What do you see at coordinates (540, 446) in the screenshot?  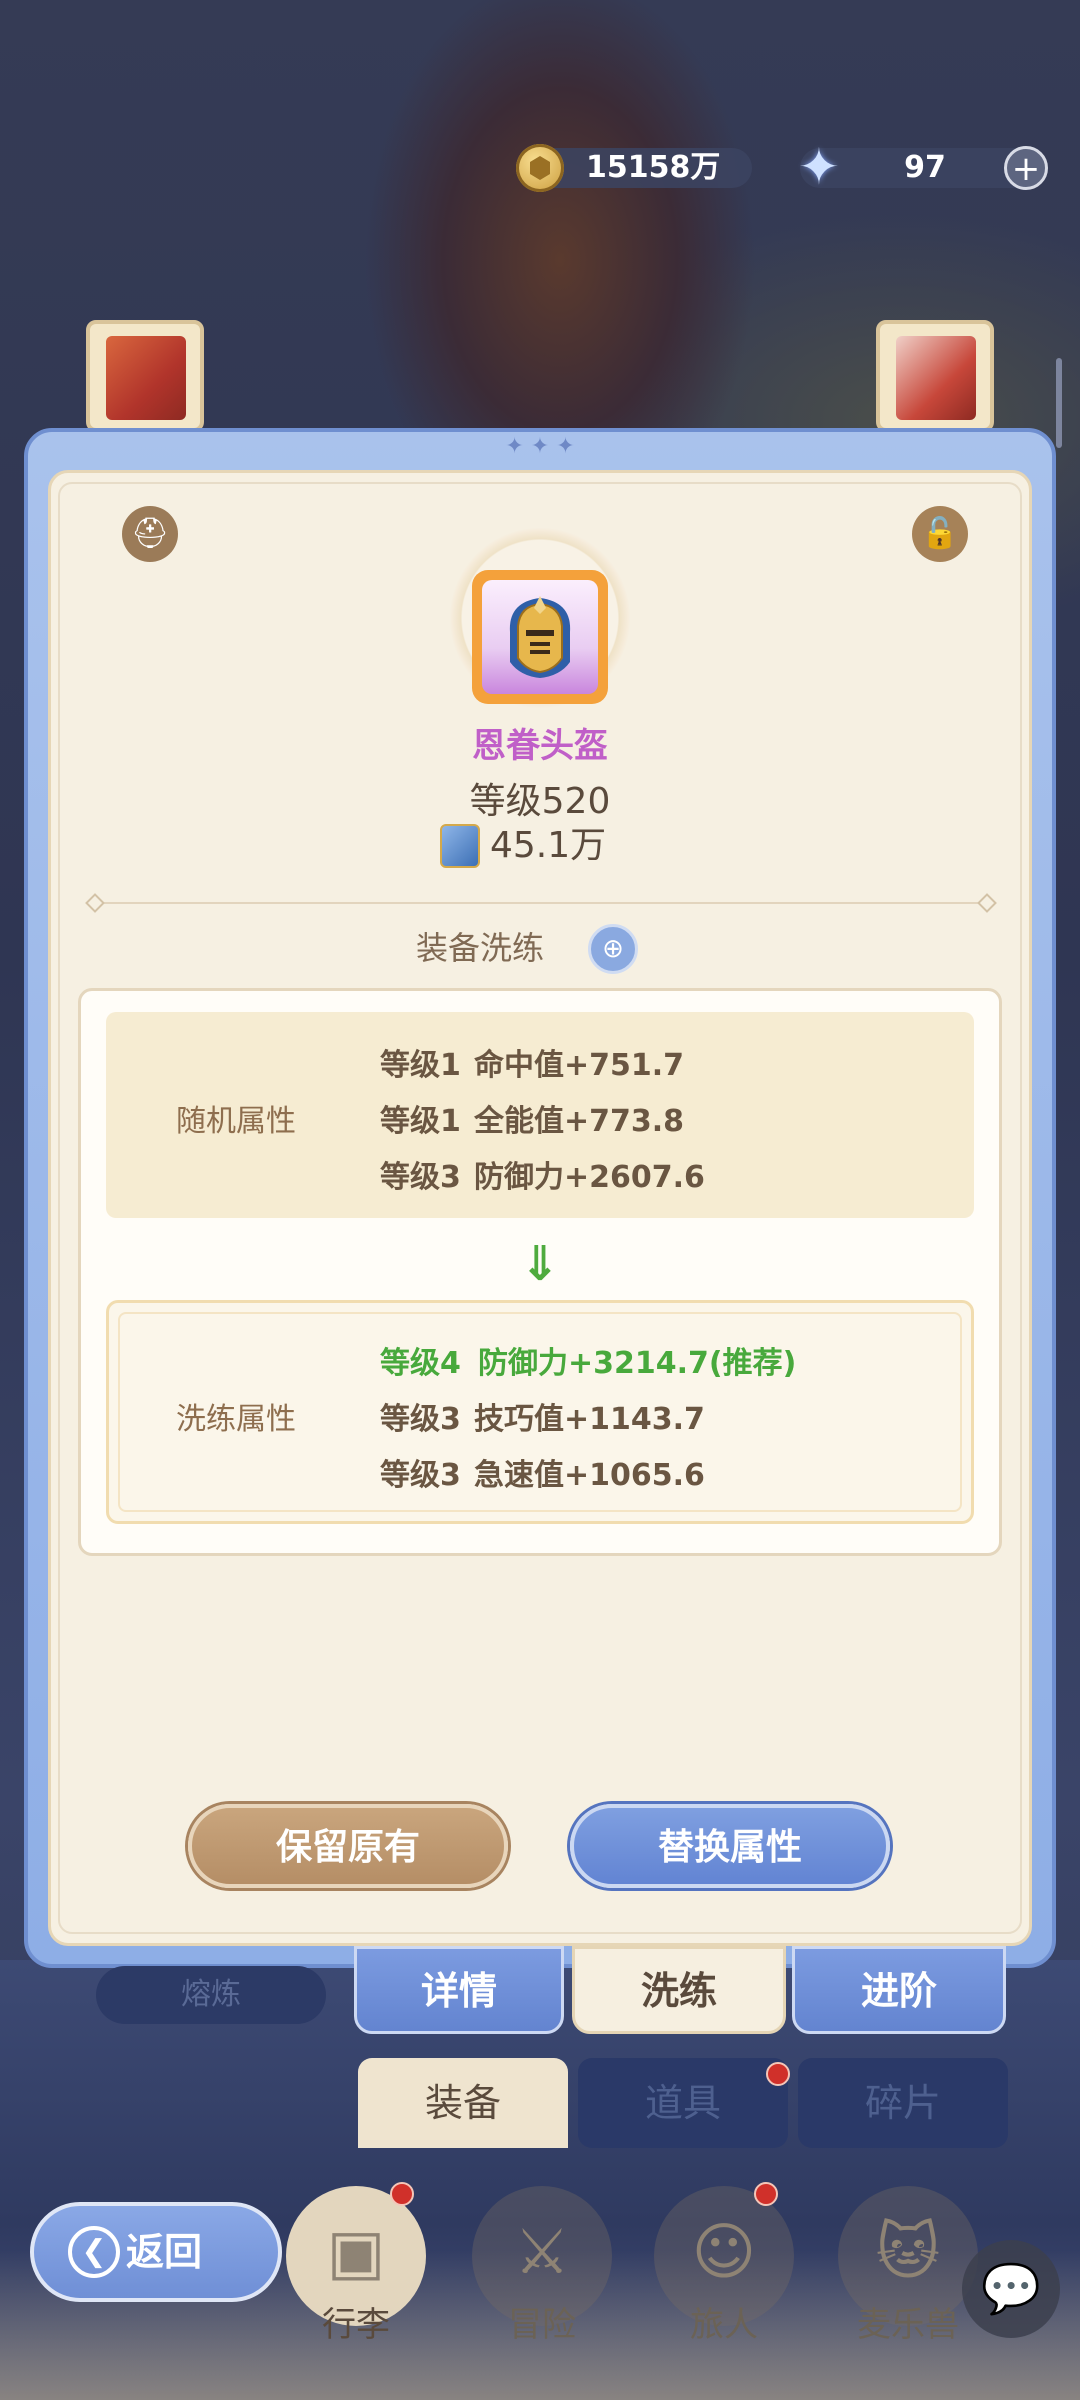 I see `panel-top-ornament: ✦ ✦ ✦` at bounding box center [540, 446].